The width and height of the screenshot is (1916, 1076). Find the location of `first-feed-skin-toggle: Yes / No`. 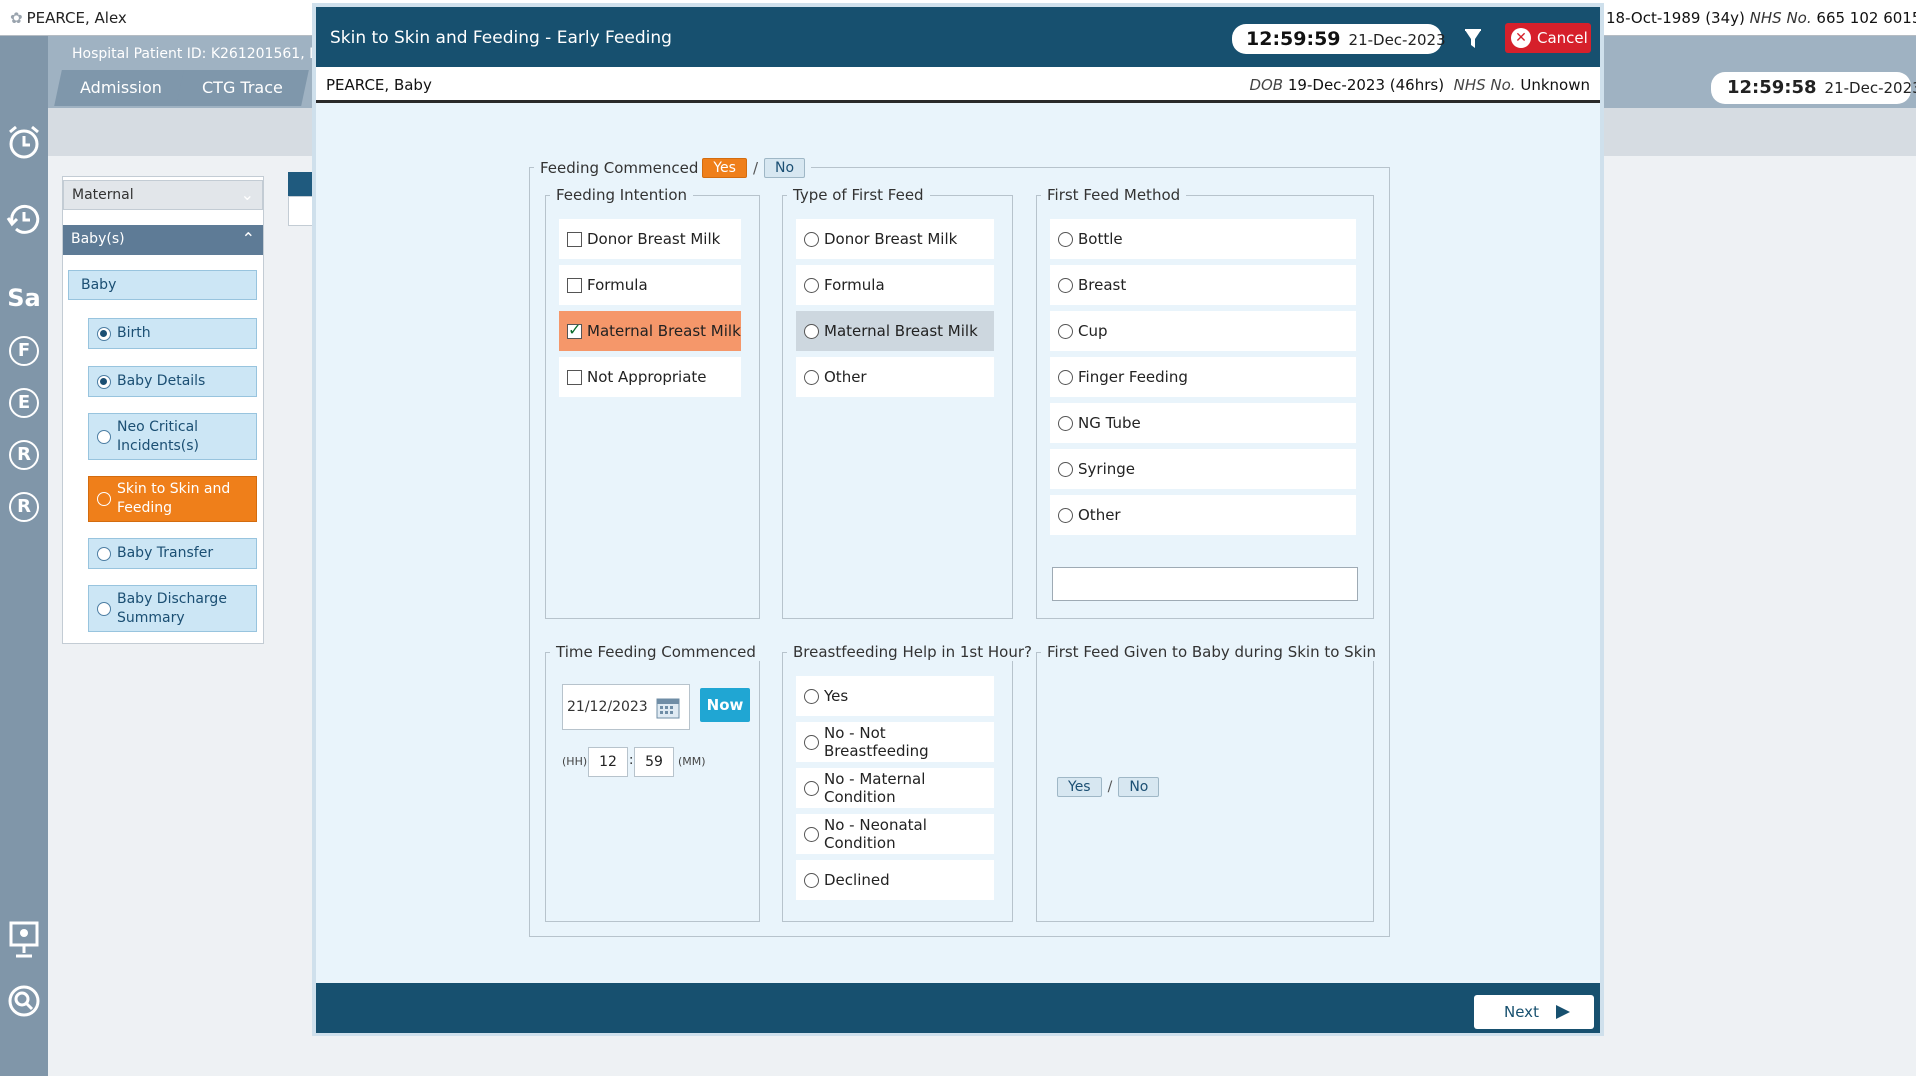

first-feed-skin-toggle: Yes / No is located at coordinates (1108, 787).